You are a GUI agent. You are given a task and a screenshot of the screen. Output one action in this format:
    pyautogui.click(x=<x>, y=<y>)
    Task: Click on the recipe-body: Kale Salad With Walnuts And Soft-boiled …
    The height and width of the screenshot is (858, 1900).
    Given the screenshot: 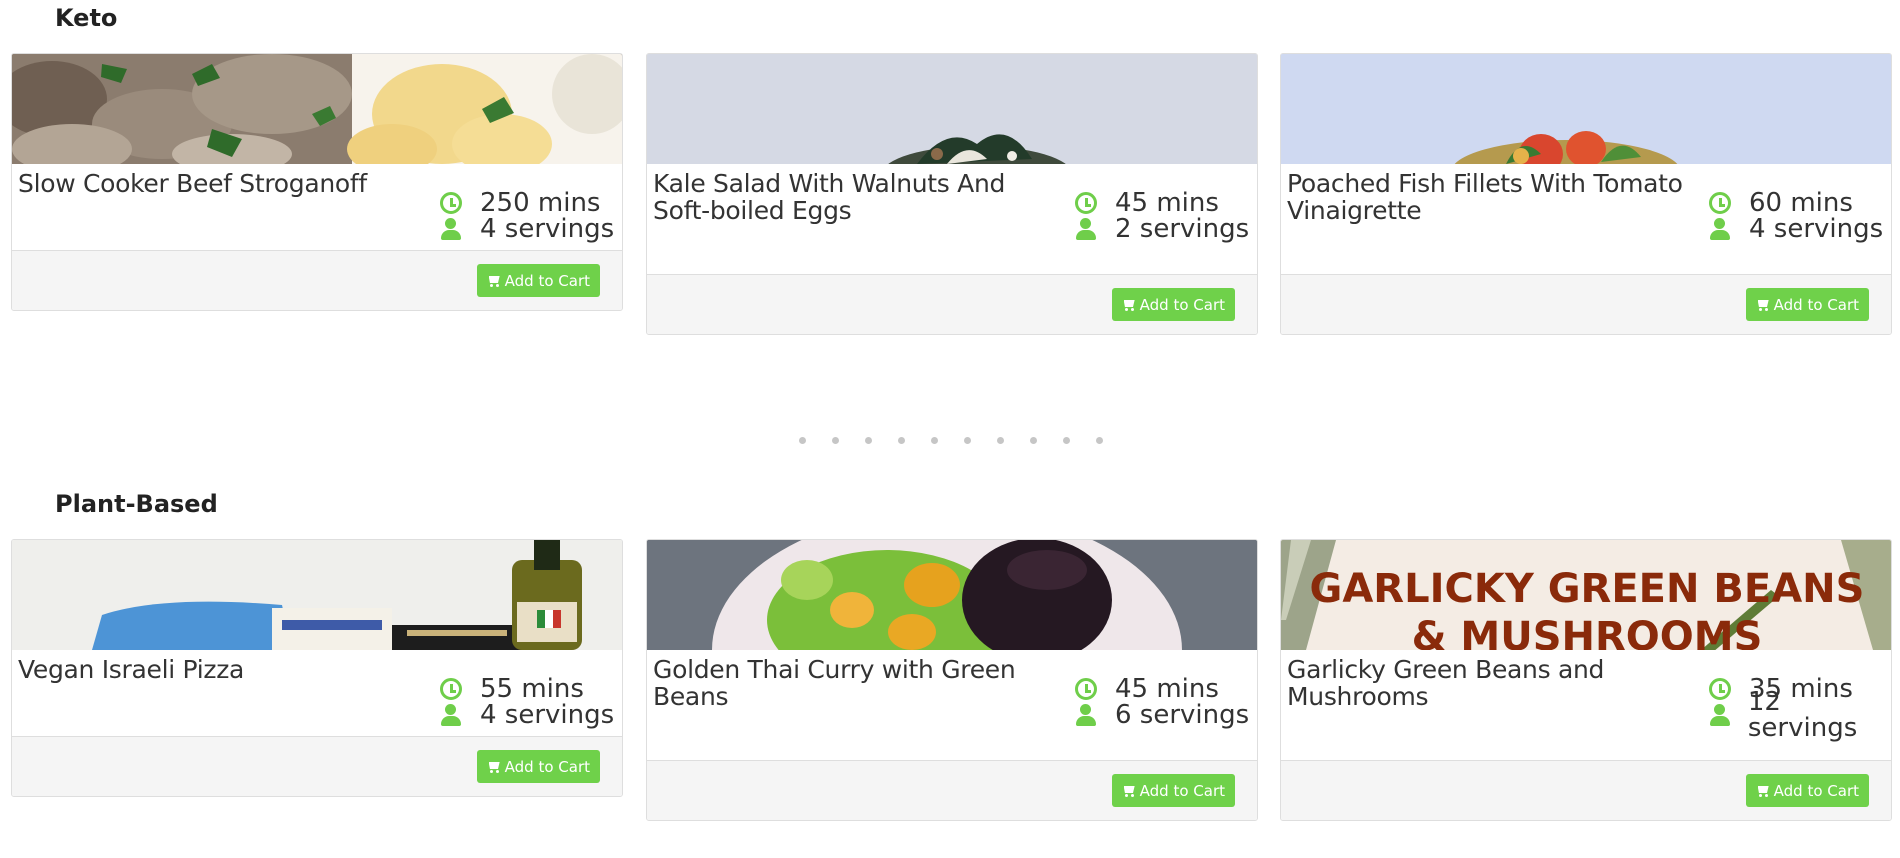 What is the action you would take?
    pyautogui.click(x=952, y=219)
    